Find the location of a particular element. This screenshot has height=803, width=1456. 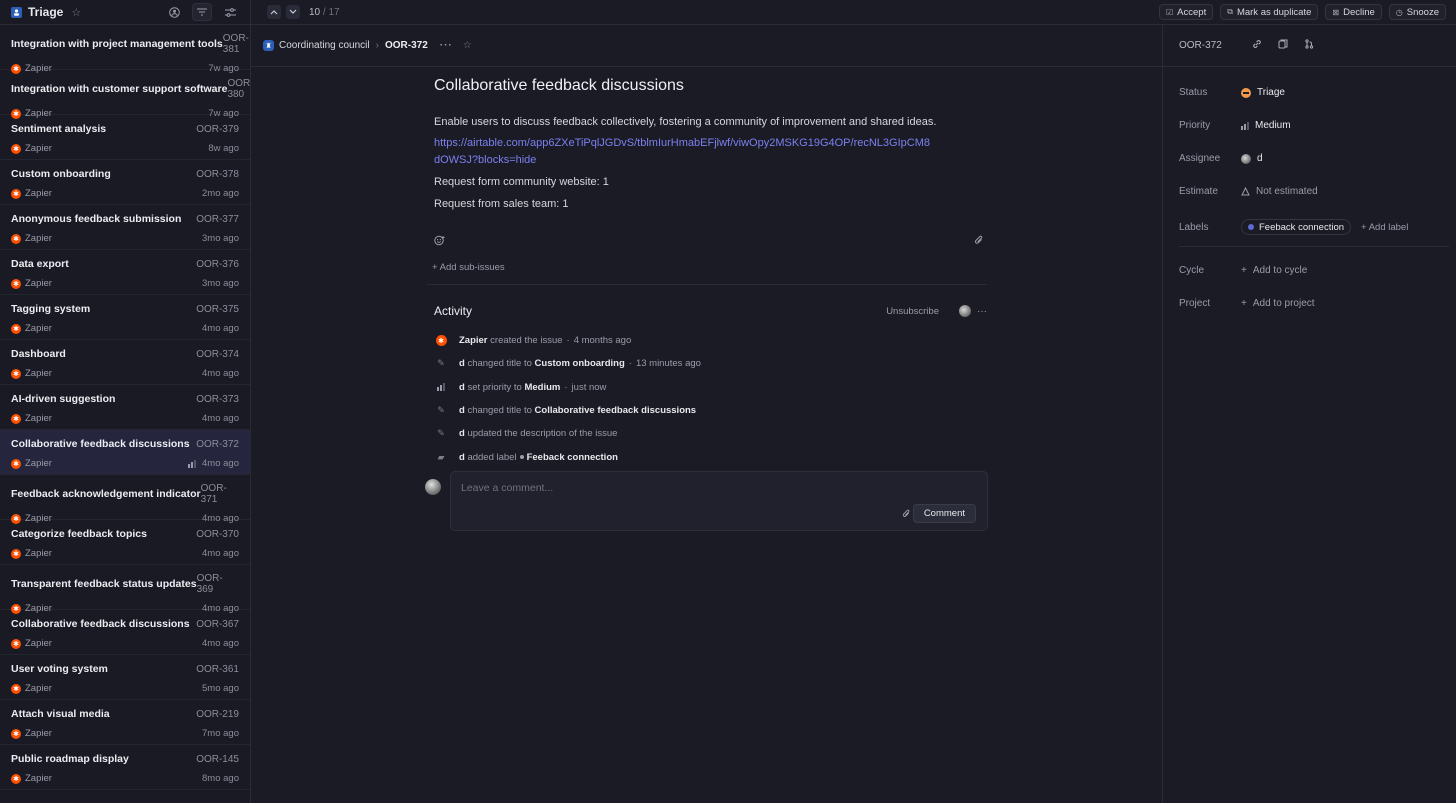

accept-icon: ☑ is located at coordinates (1170, 12).